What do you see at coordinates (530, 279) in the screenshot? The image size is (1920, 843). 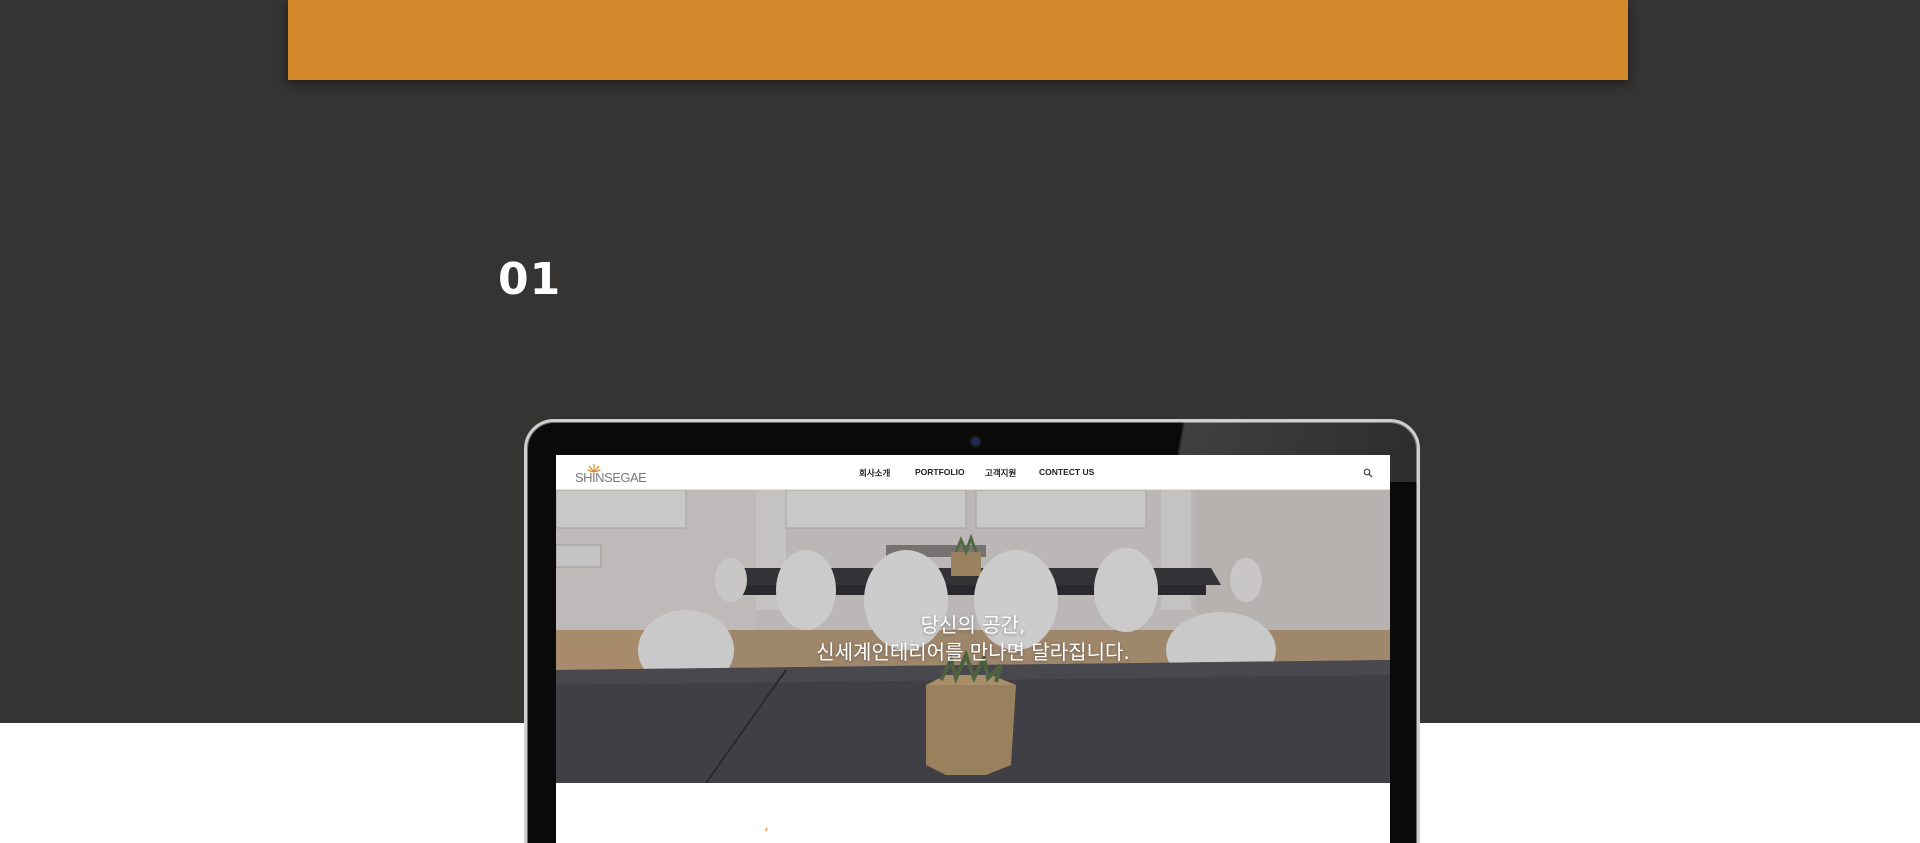 I see `step-number: 01` at bounding box center [530, 279].